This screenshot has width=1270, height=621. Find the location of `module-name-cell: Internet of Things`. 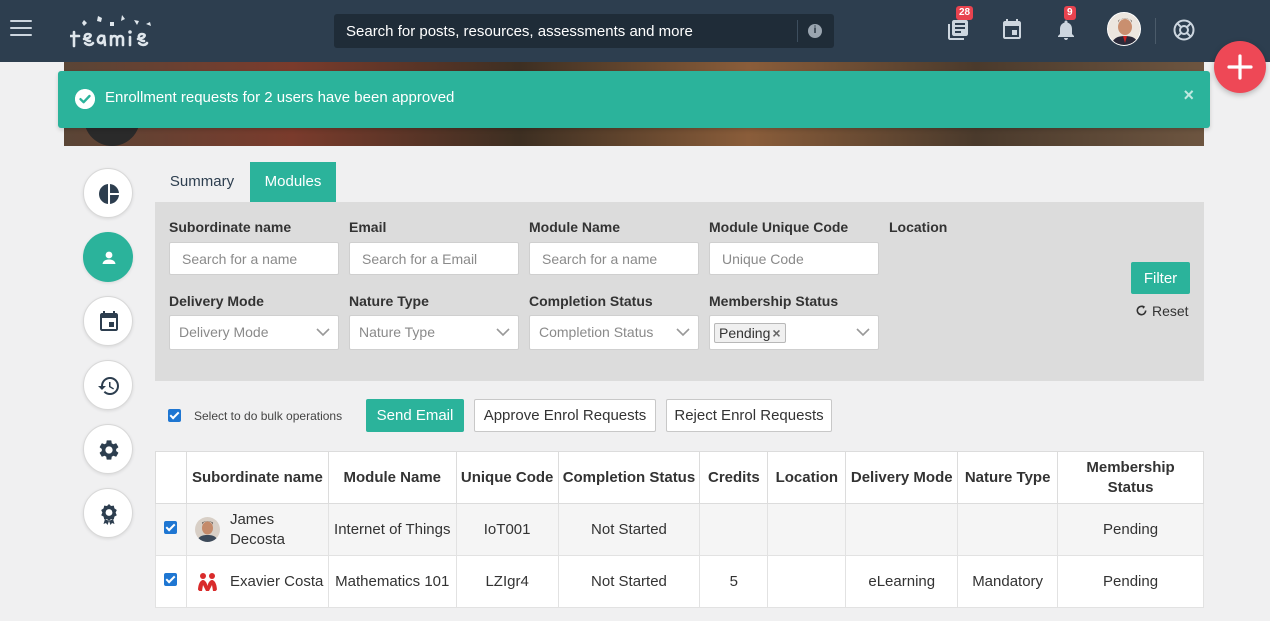

module-name-cell: Internet of Things is located at coordinates (392, 529).